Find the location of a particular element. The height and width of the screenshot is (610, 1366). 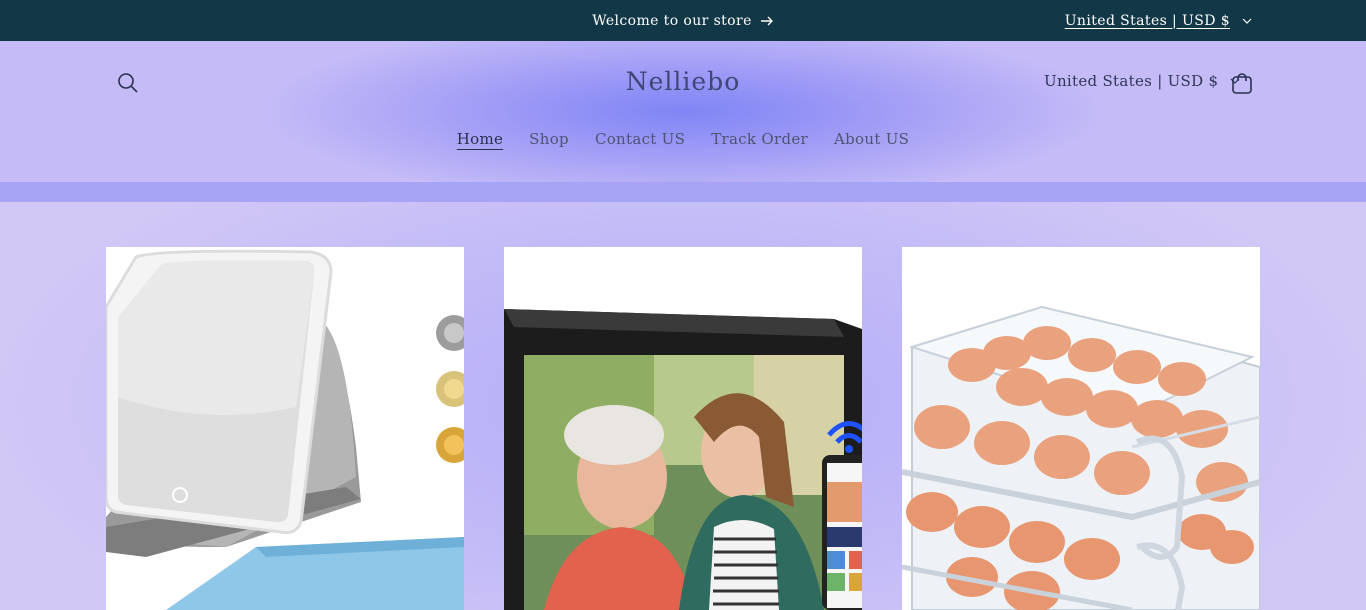

announcement-locale-selector: United States | USD $ is located at coordinates (1158, 20).